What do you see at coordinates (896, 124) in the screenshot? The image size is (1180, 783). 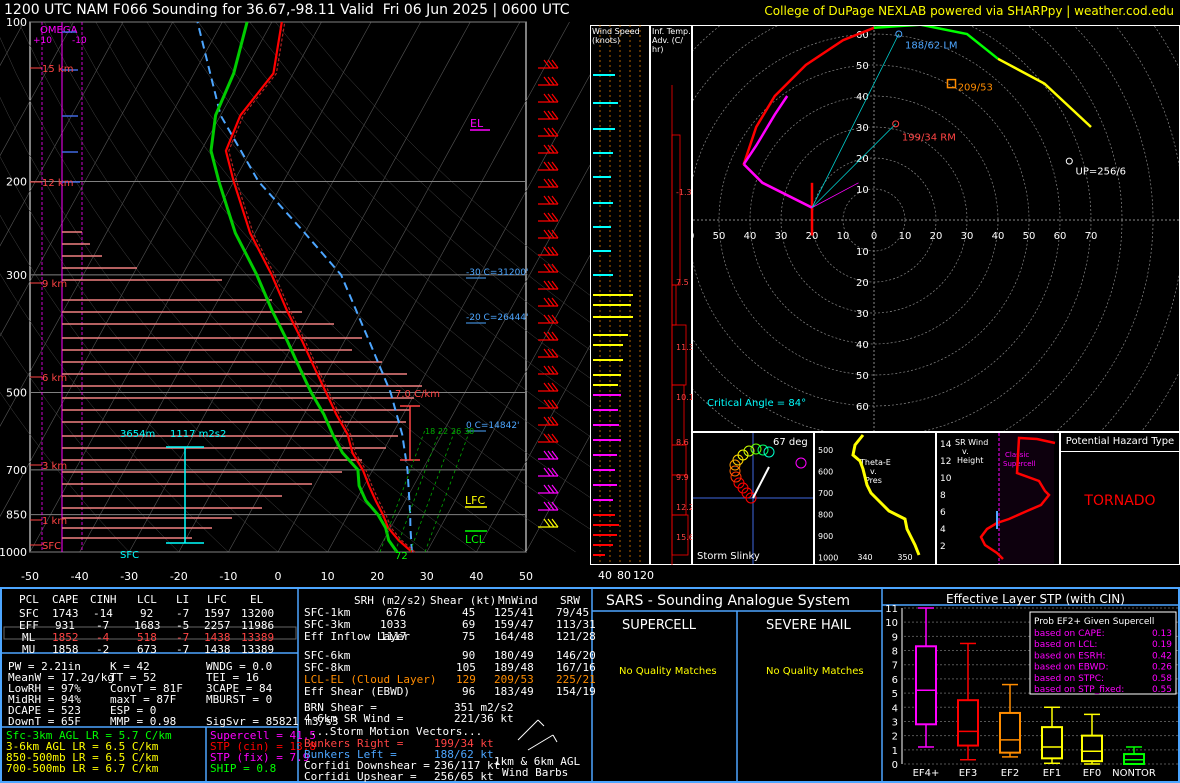 I see `hodo-rm-marker` at bounding box center [896, 124].